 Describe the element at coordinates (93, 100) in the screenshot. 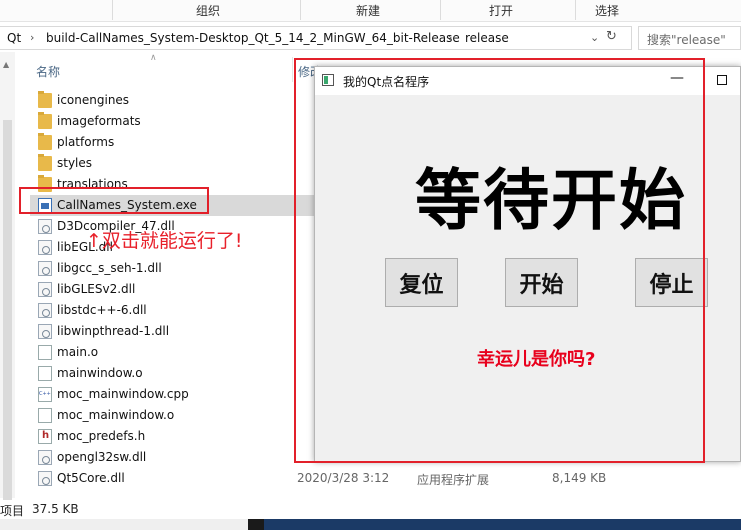

I see `file-name: iconengines` at that location.